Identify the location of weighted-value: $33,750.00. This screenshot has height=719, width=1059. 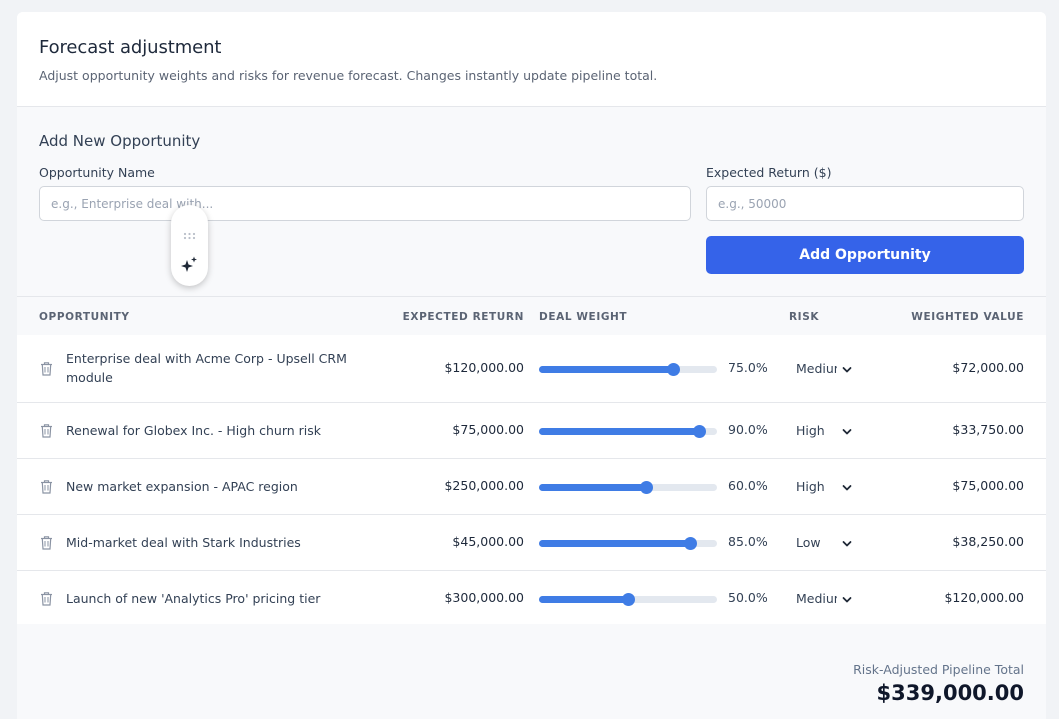
(988, 429).